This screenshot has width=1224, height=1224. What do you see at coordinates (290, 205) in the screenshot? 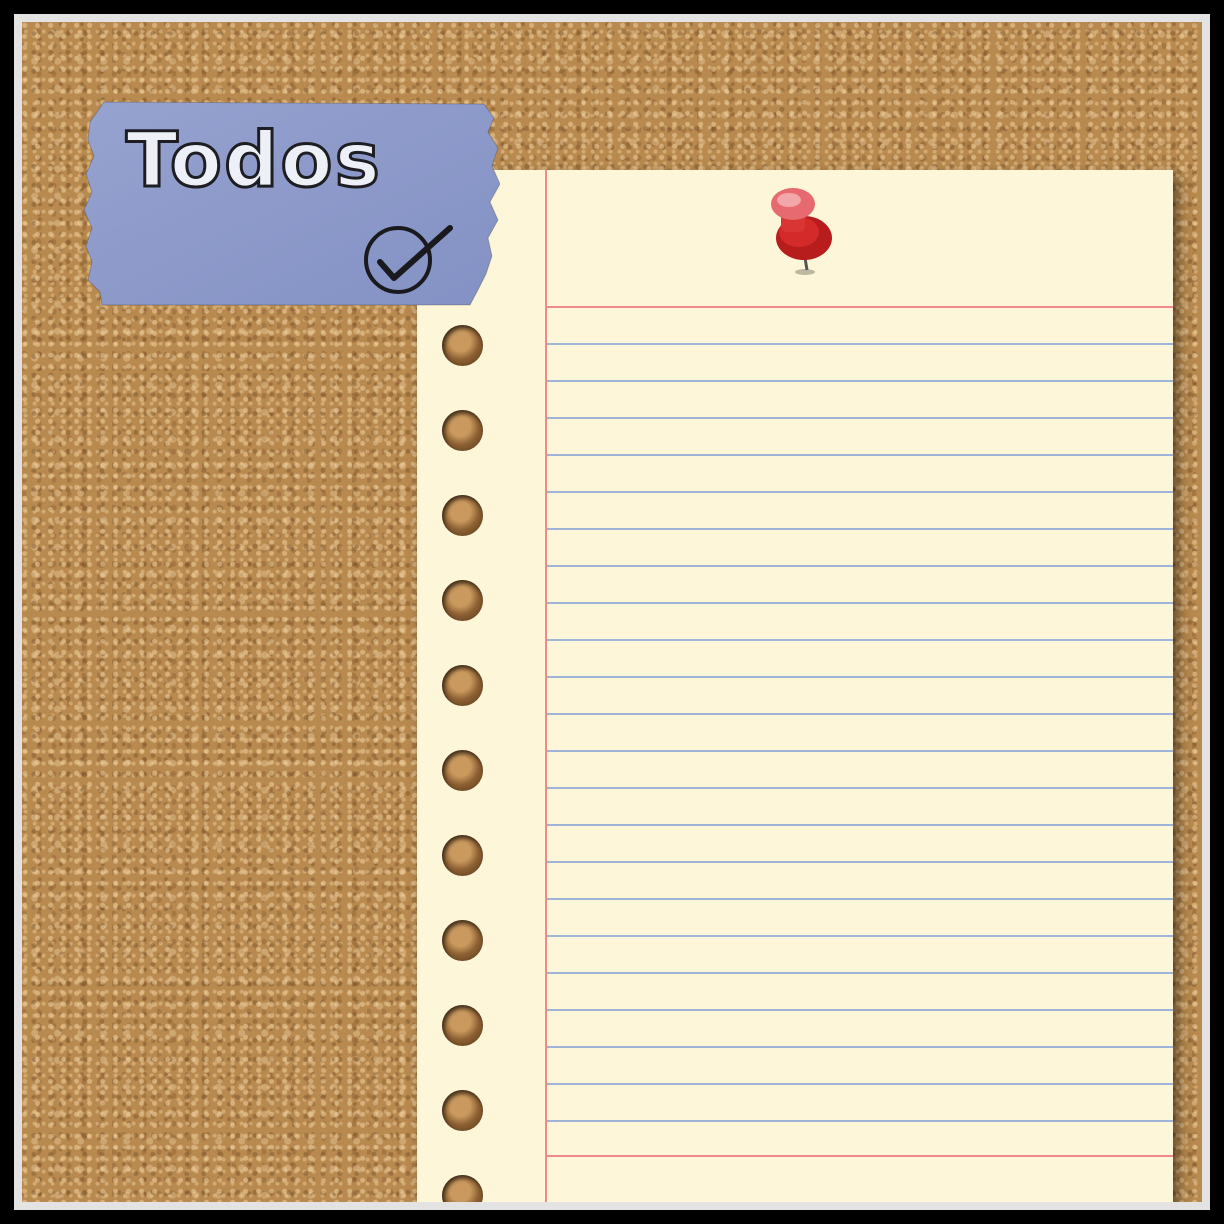
I see `todos-label: Todos` at bounding box center [290, 205].